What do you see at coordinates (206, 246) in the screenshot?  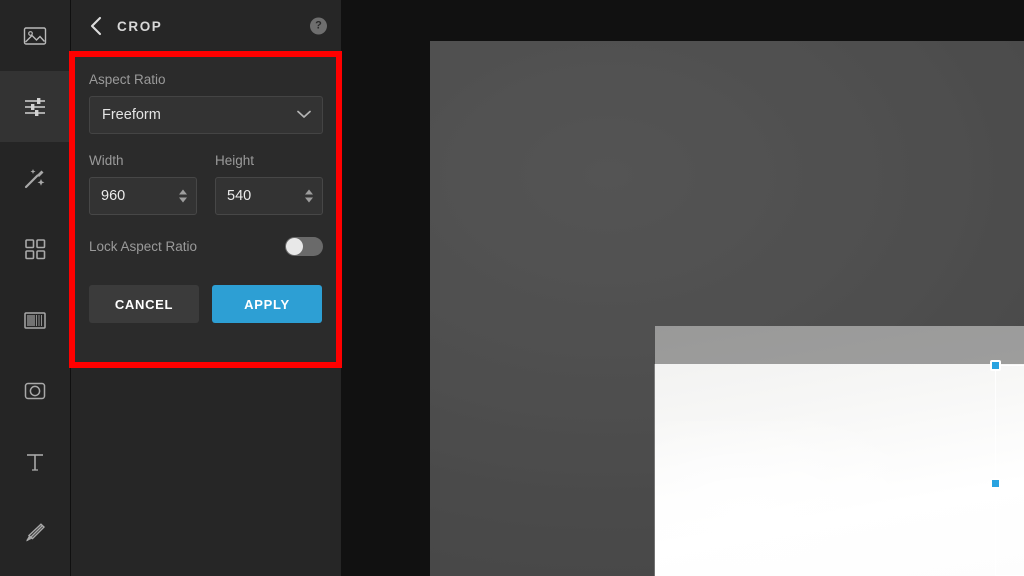 I see `lock-aspect-ratio-row: Lock Aspect Ratio` at bounding box center [206, 246].